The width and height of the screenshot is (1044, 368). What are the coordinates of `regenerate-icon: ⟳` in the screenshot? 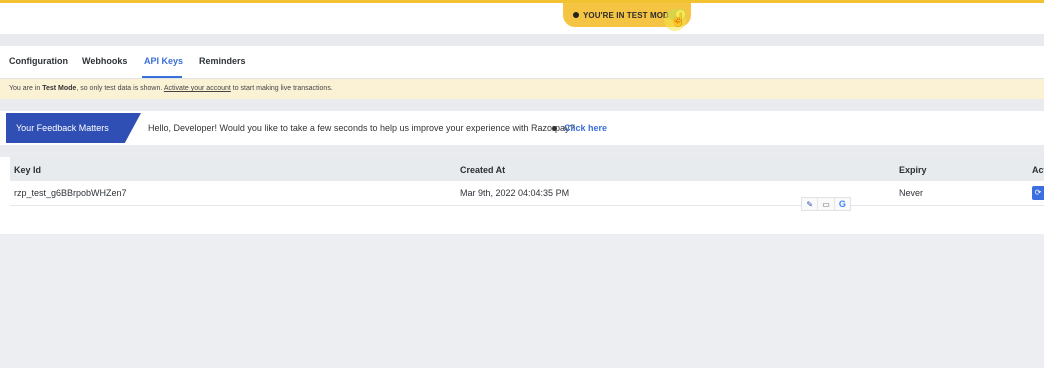 It's located at (1038, 192).